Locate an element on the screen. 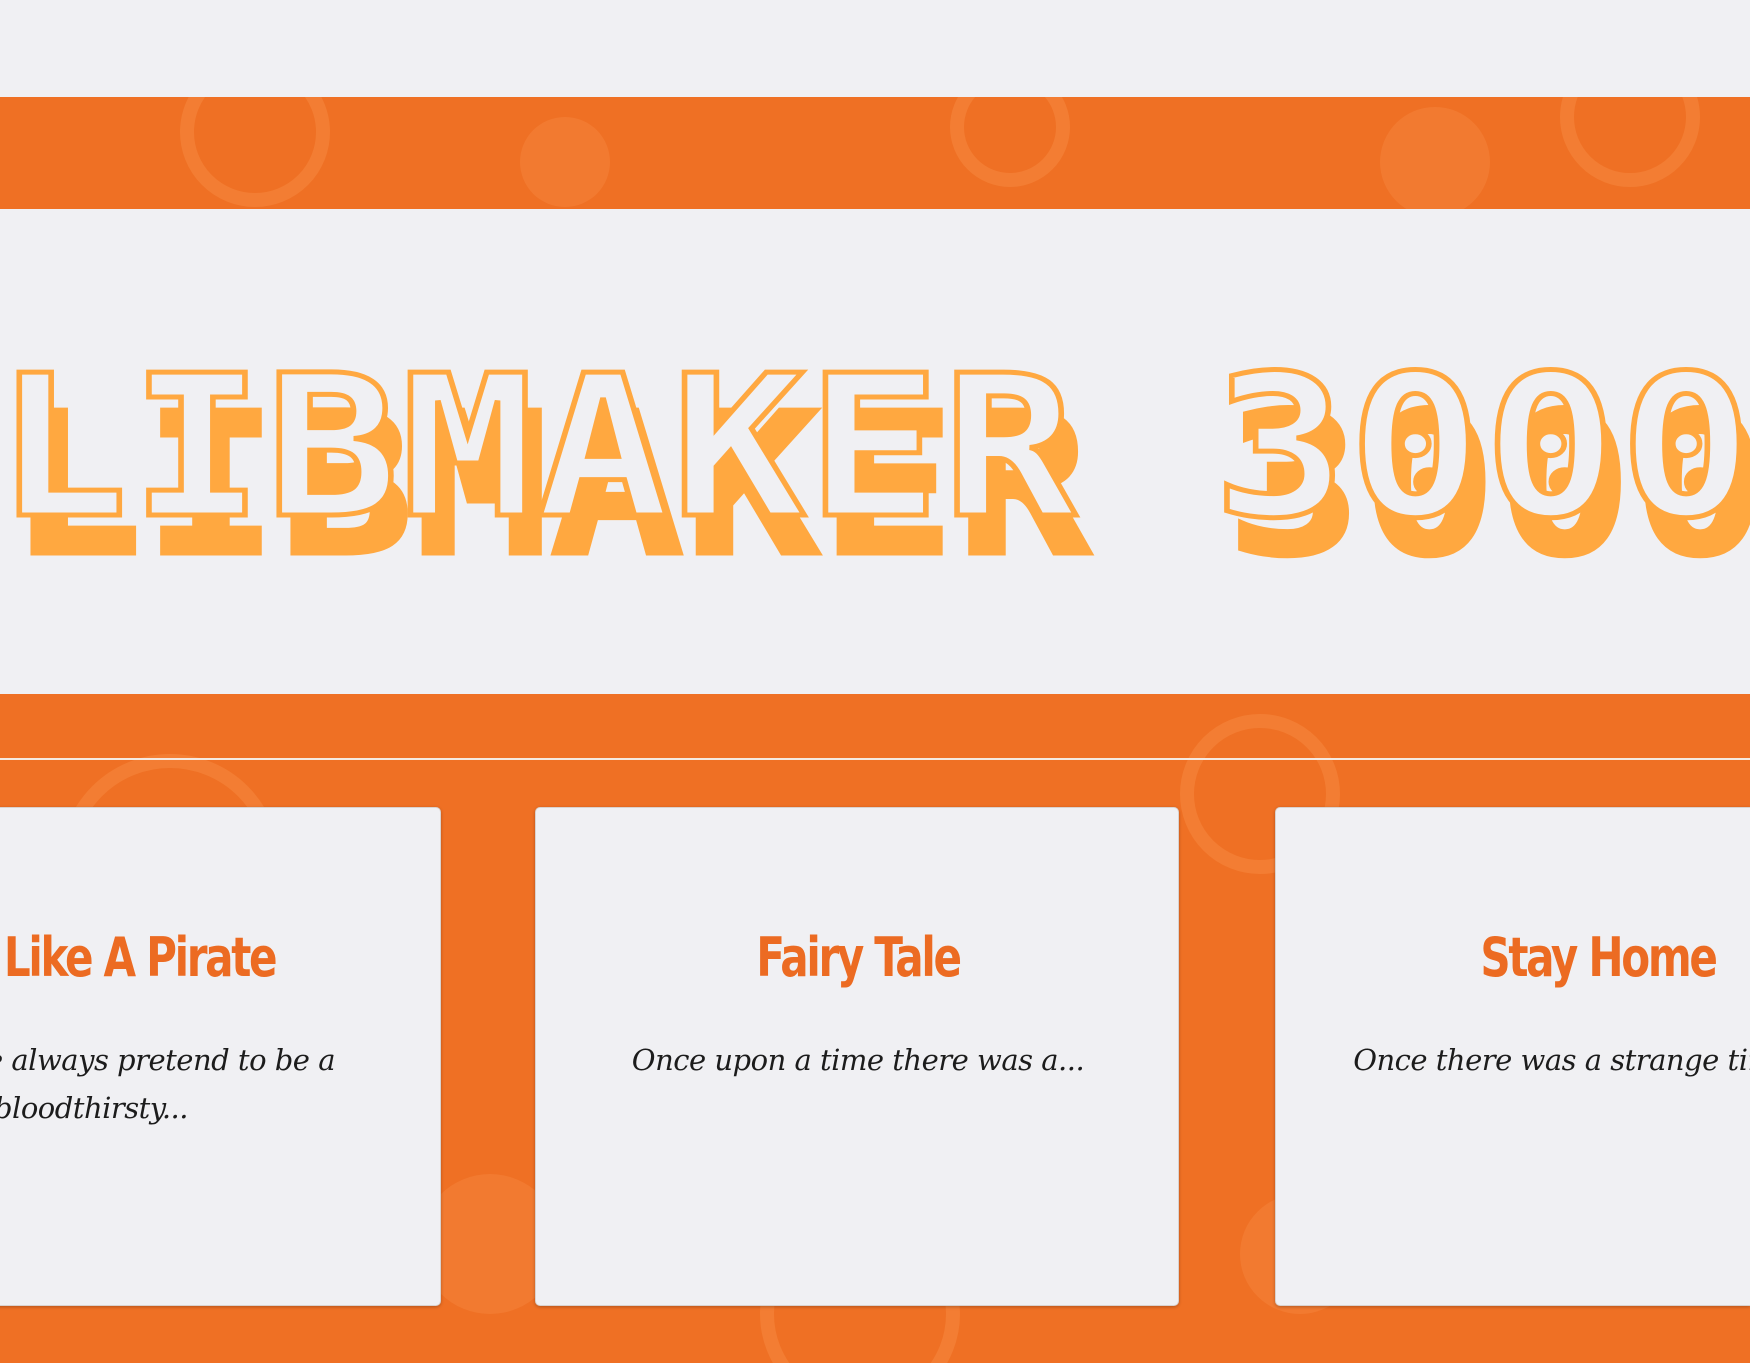 Image resolution: width=1750 pixels, height=1363 pixels. section-divider is located at coordinates (875, 759).